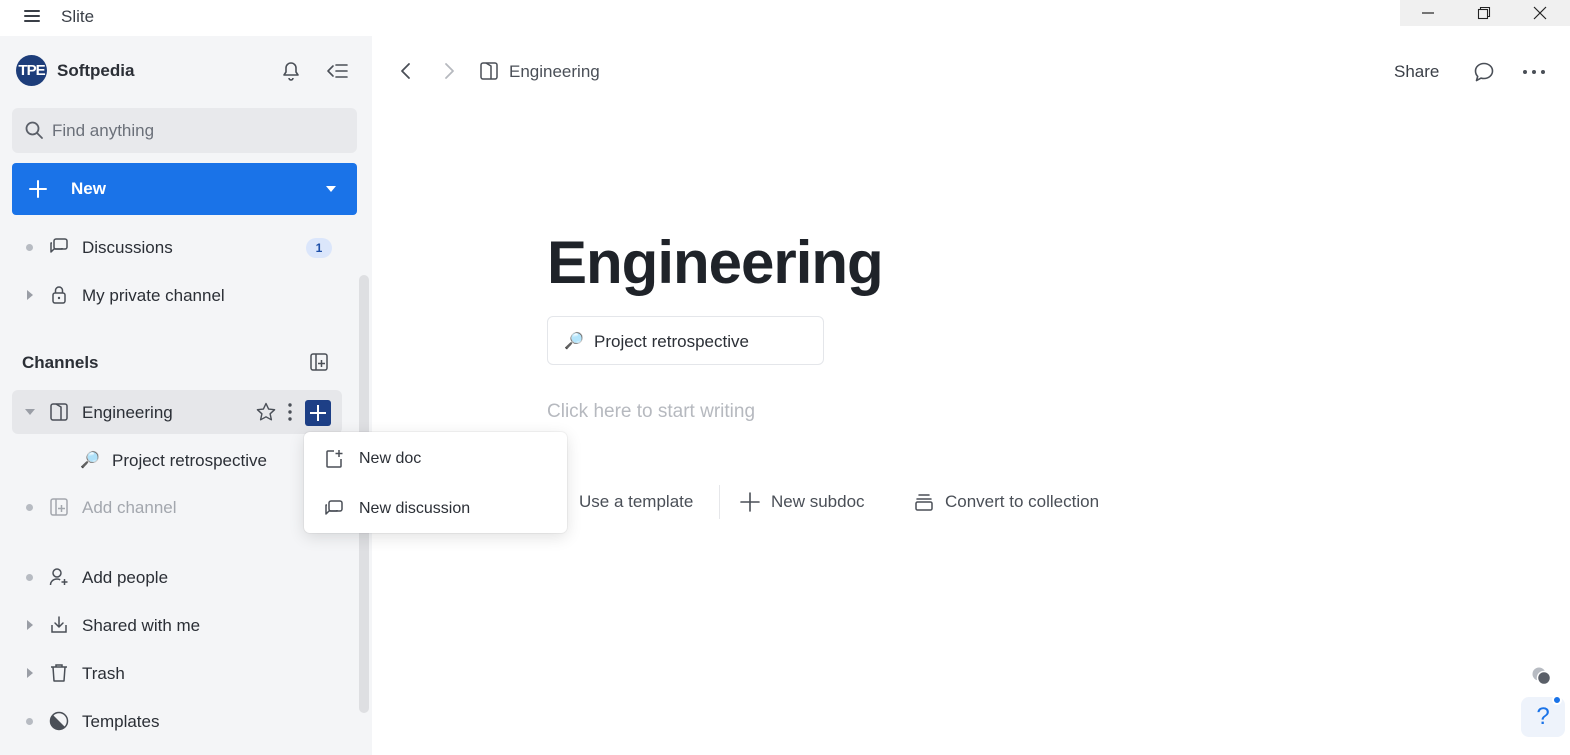 Image resolution: width=1570 pixels, height=755 pixels. I want to click on menu-item-label: New discussion, so click(415, 508).